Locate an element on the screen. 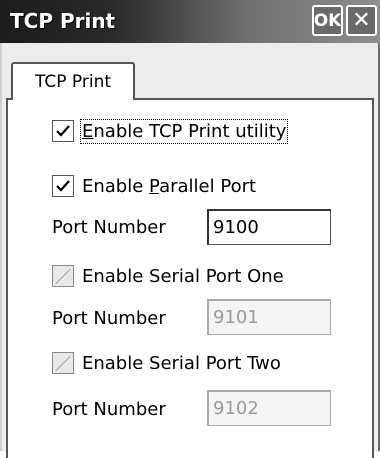  serial-two-port-number-label: Port Number is located at coordinates (109, 409).